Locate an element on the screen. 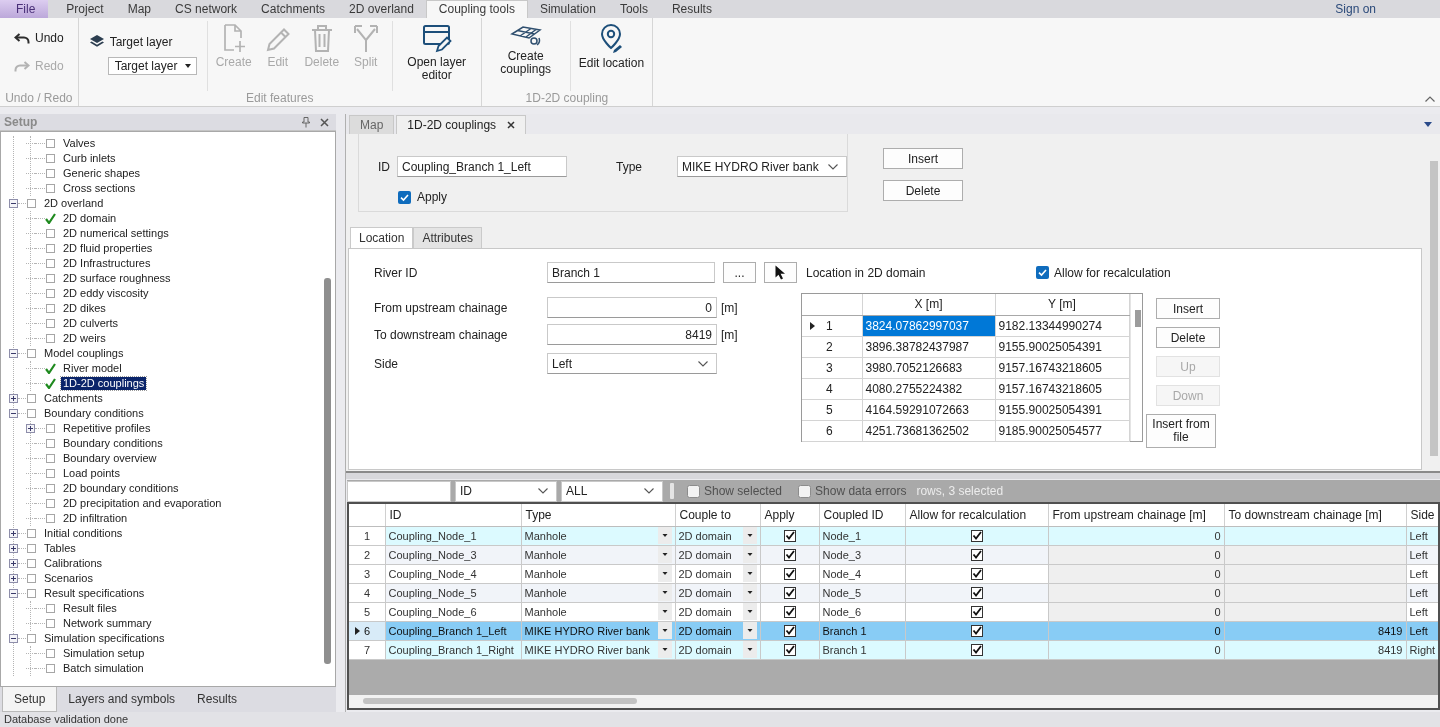 Image resolution: width=1440 pixels, height=727 pixels. dropdown-cell: MIKE HYDRO River bank is located at coordinates (598, 649).